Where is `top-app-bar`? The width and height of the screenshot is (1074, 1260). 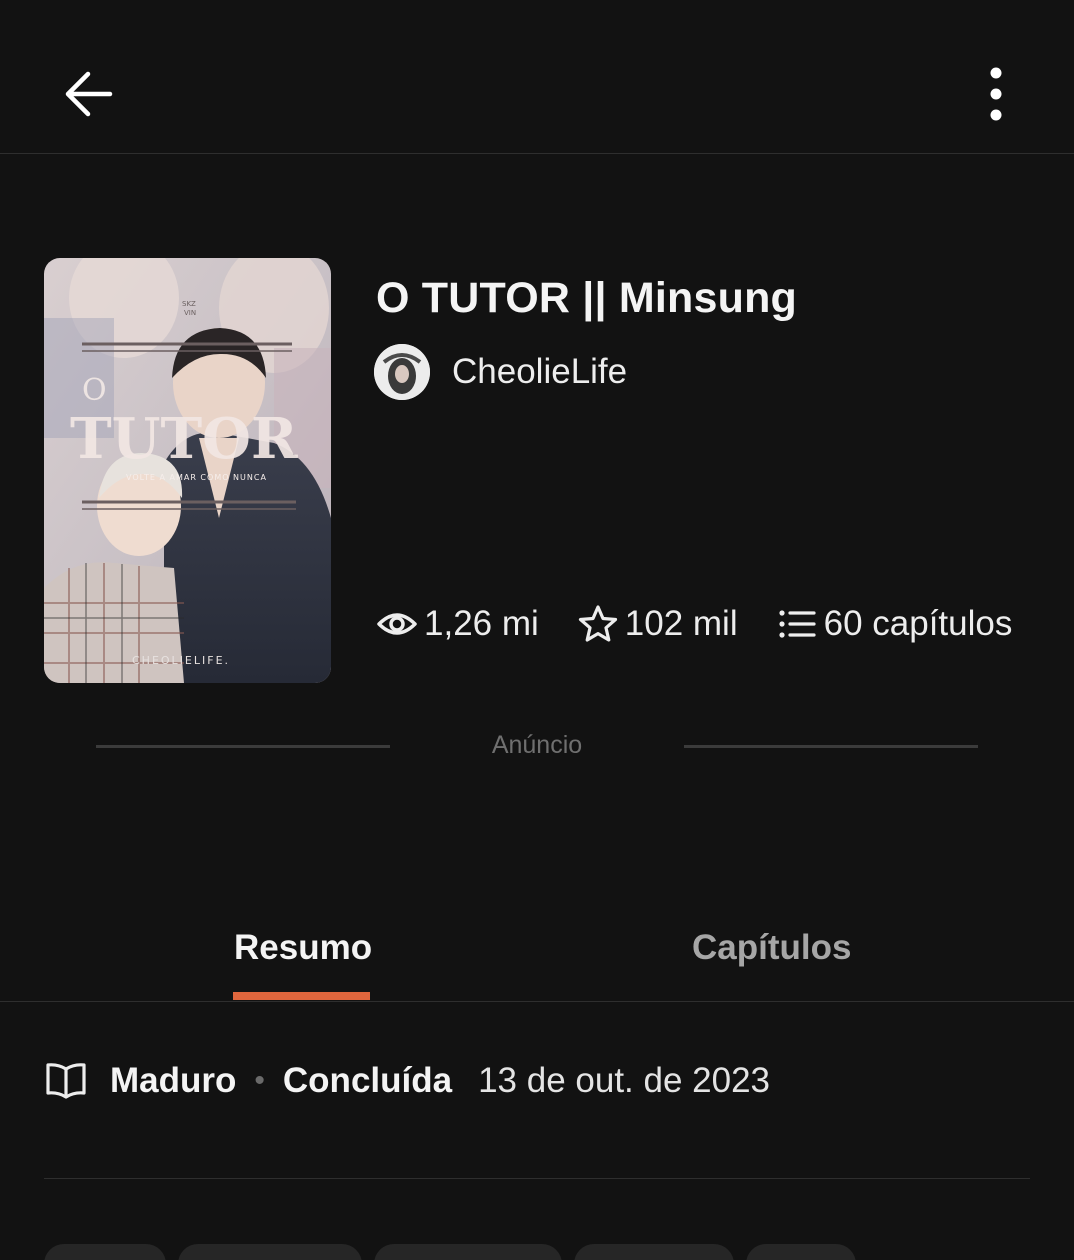 top-app-bar is located at coordinates (537, 77).